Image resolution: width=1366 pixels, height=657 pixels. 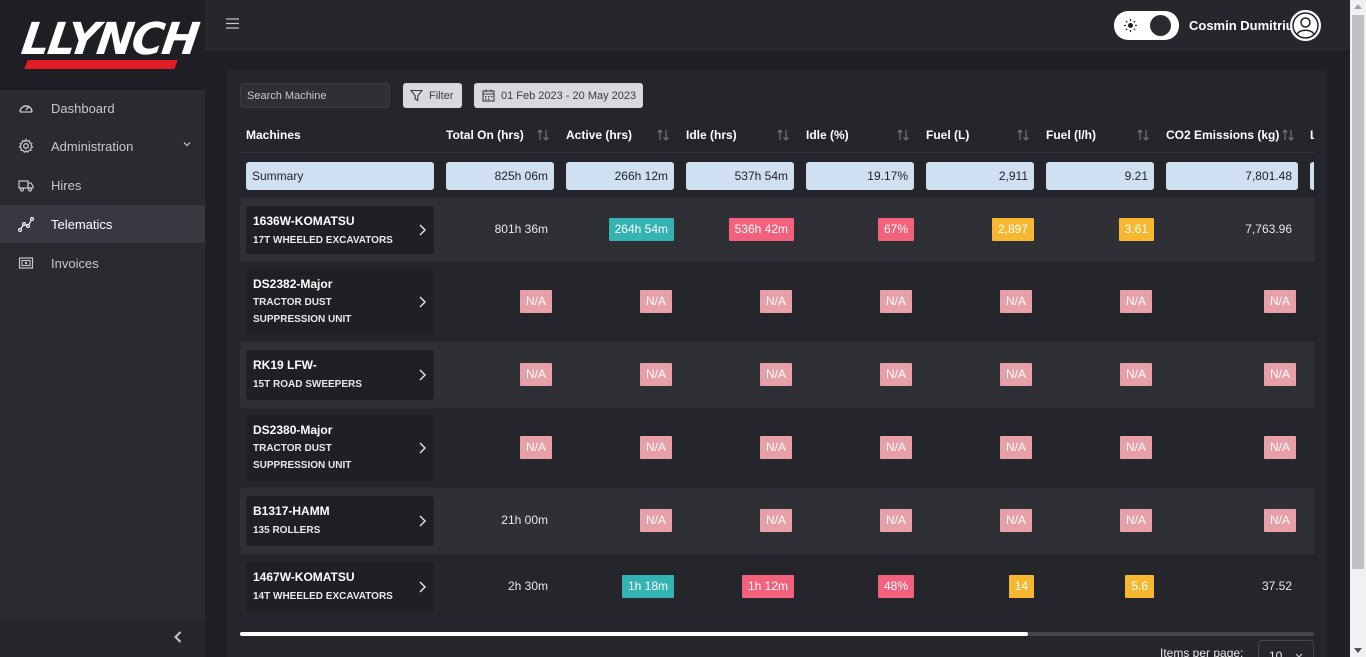 What do you see at coordinates (315, 95) in the screenshot?
I see `search-input` at bounding box center [315, 95].